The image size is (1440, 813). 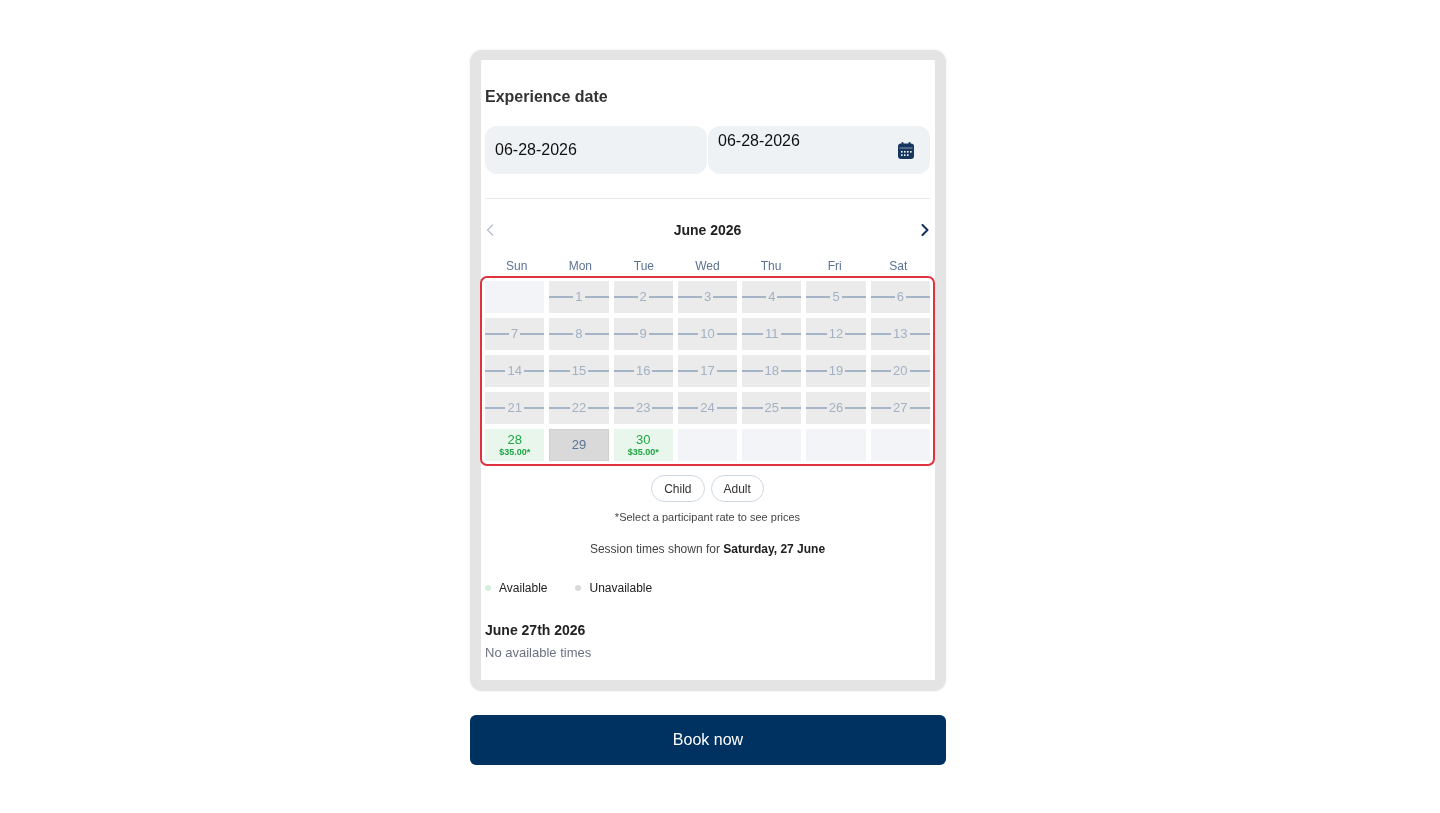 I want to click on past-day-cell: 9, so click(x=643, y=334).